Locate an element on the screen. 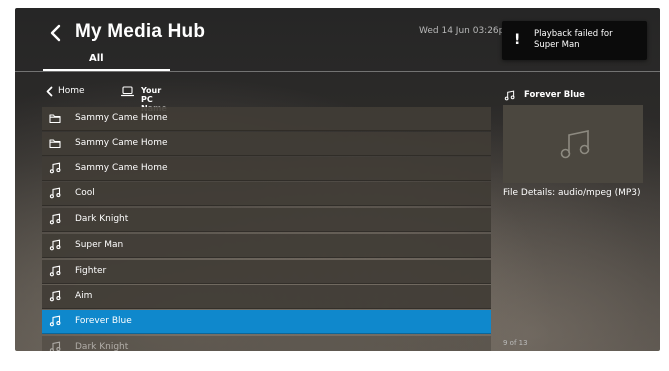  header-divider is located at coordinates (337, 71).